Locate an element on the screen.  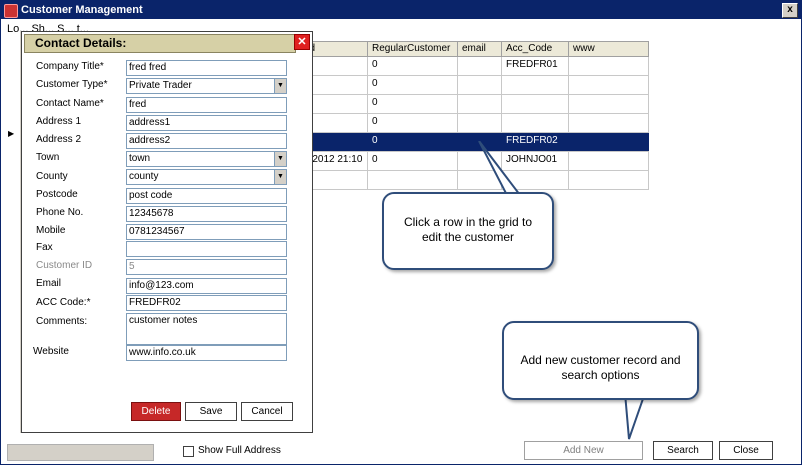
row-selector-icon: ▶ is located at coordinates (11, 133).